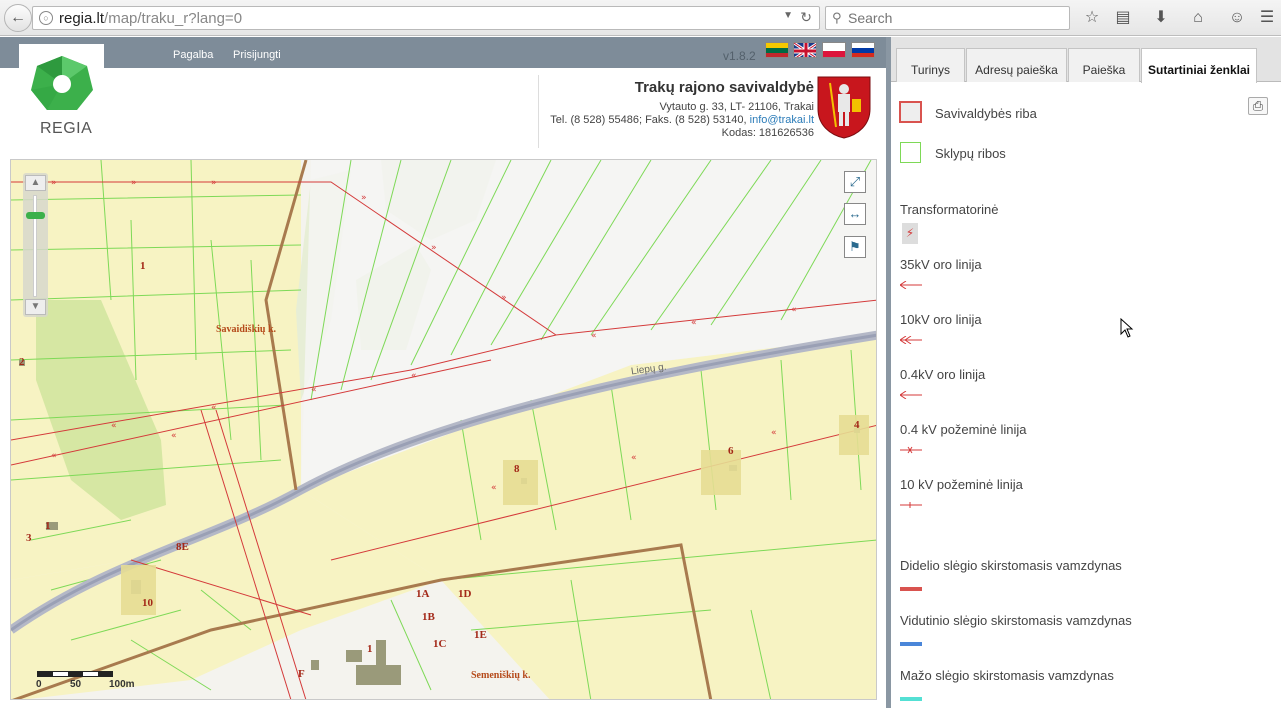  What do you see at coordinates (1237, 18) in the screenshot?
I see `chat-icon: ☺` at bounding box center [1237, 18].